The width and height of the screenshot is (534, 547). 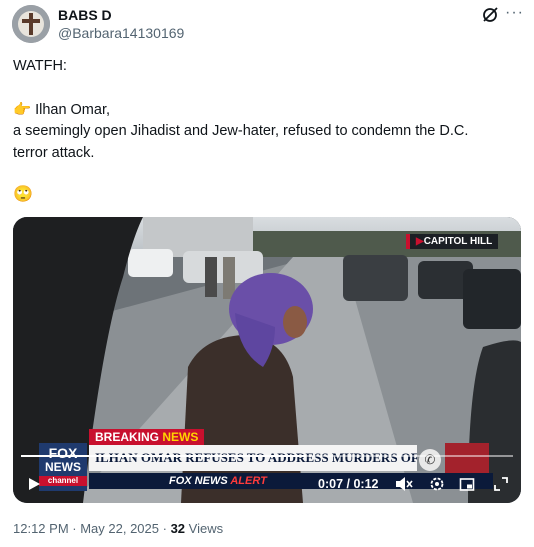 I want to click on breaking-news-label: BREAKING NEWS, so click(x=147, y=437).